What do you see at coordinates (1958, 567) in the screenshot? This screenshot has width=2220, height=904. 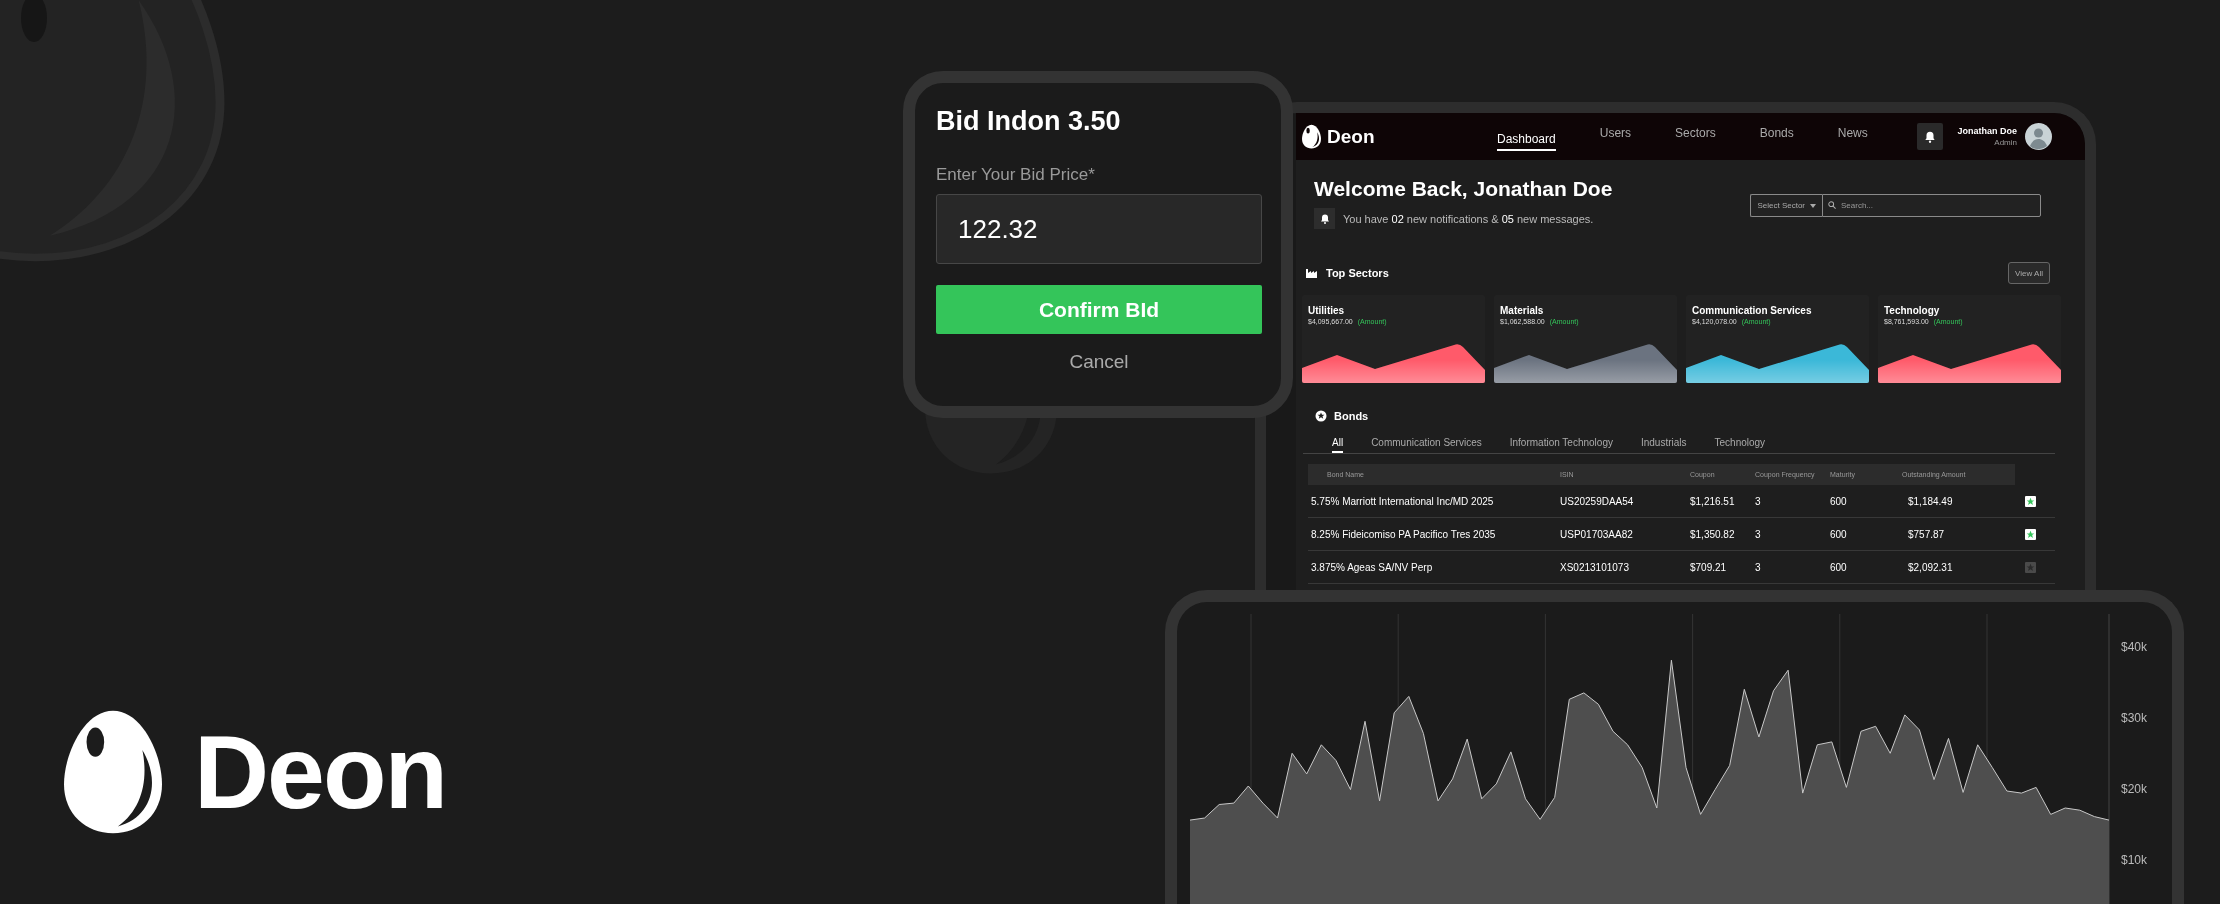 I see `table-cell: $2,092.31` at bounding box center [1958, 567].